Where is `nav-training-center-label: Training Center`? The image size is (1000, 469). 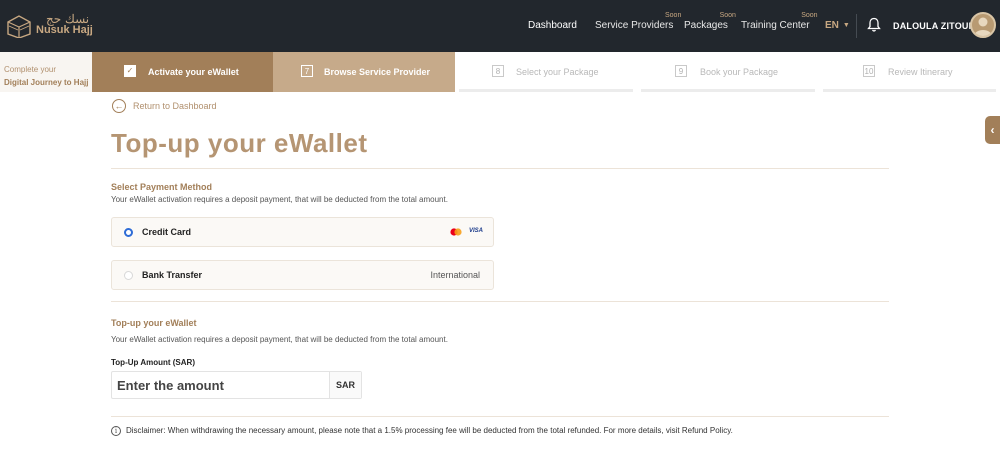
nav-training-center-label: Training Center is located at coordinates (775, 25).